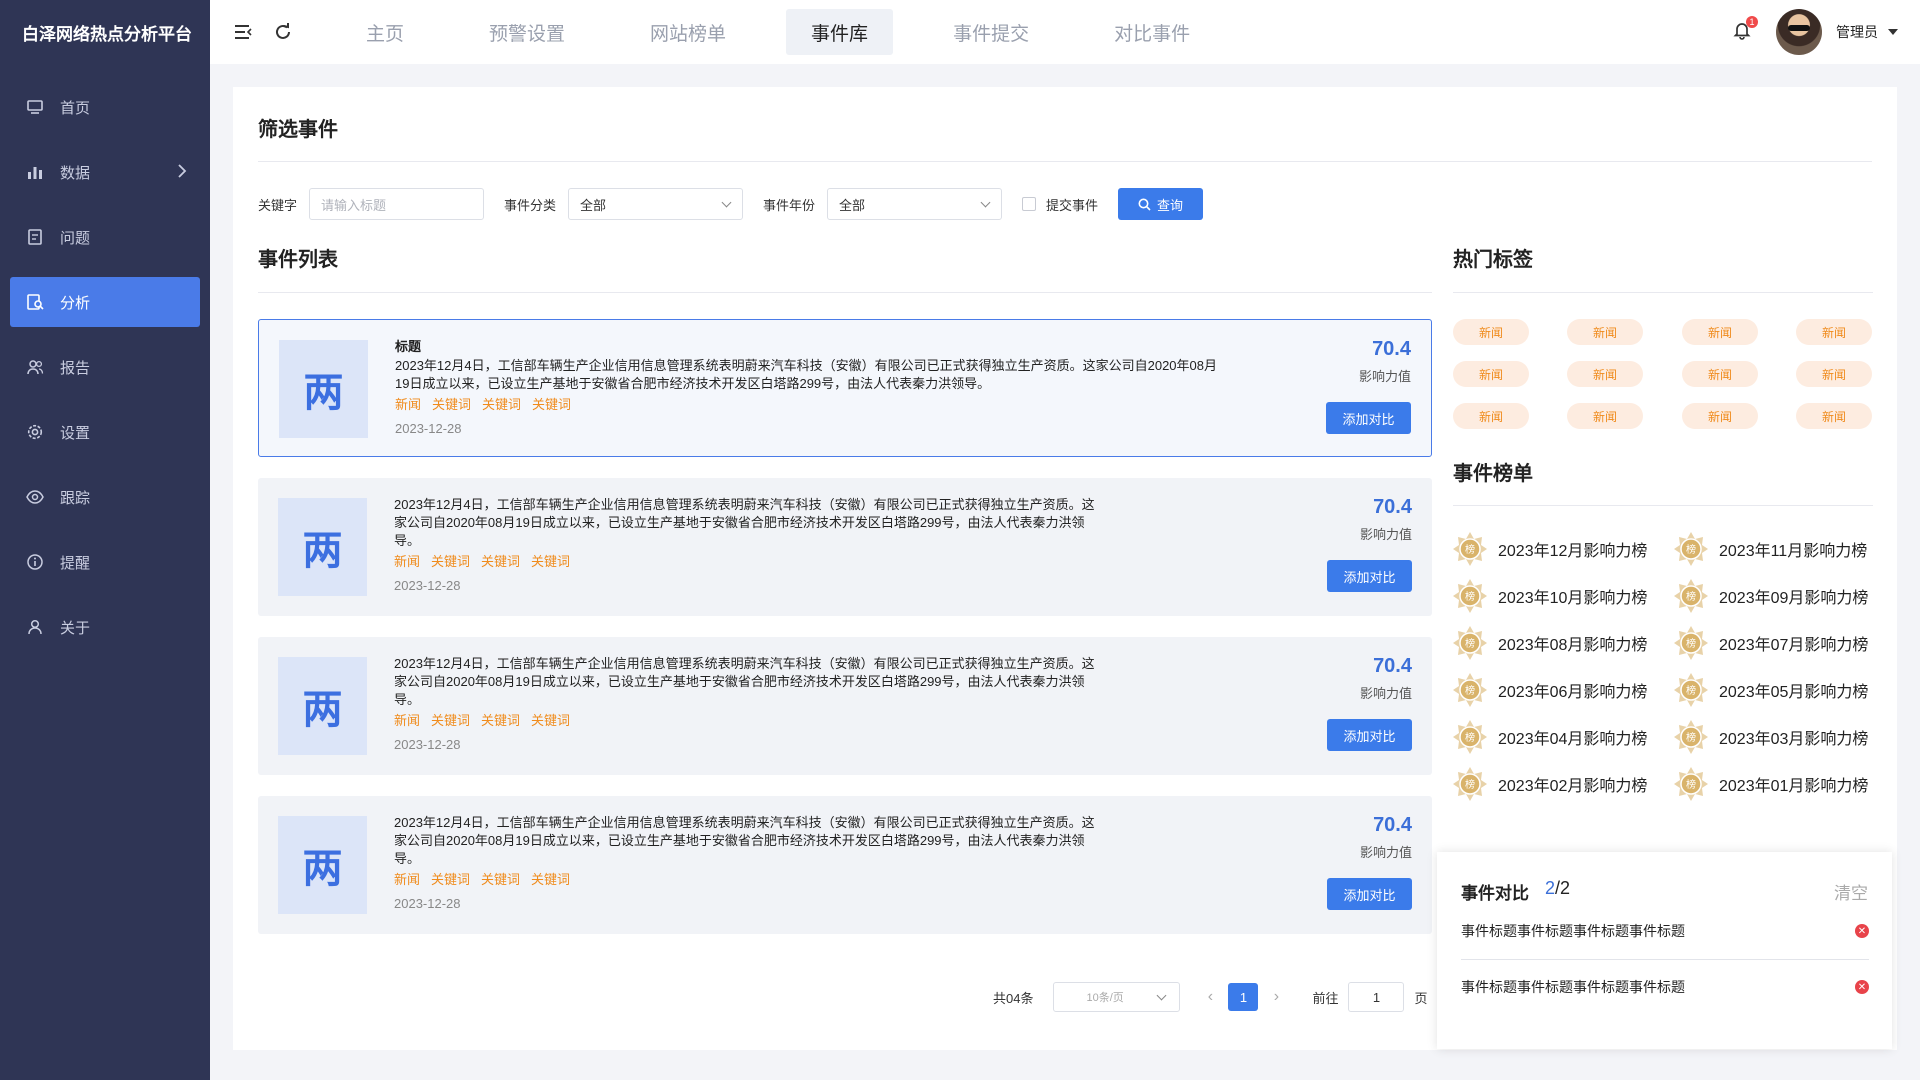 This screenshot has width=1920, height=1080. I want to click on keyword-input: 请输入标题, so click(397, 204).